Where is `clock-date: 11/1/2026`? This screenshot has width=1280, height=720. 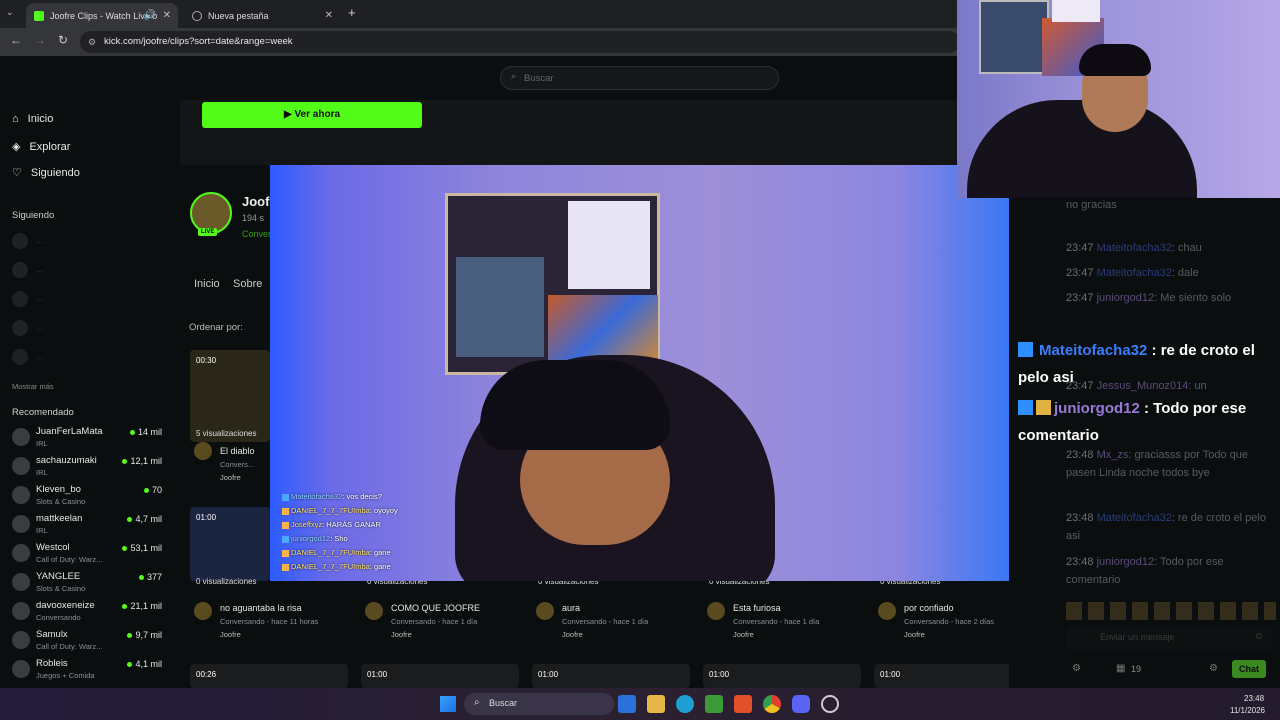 clock-date: 11/1/2026 is located at coordinates (1247, 710).